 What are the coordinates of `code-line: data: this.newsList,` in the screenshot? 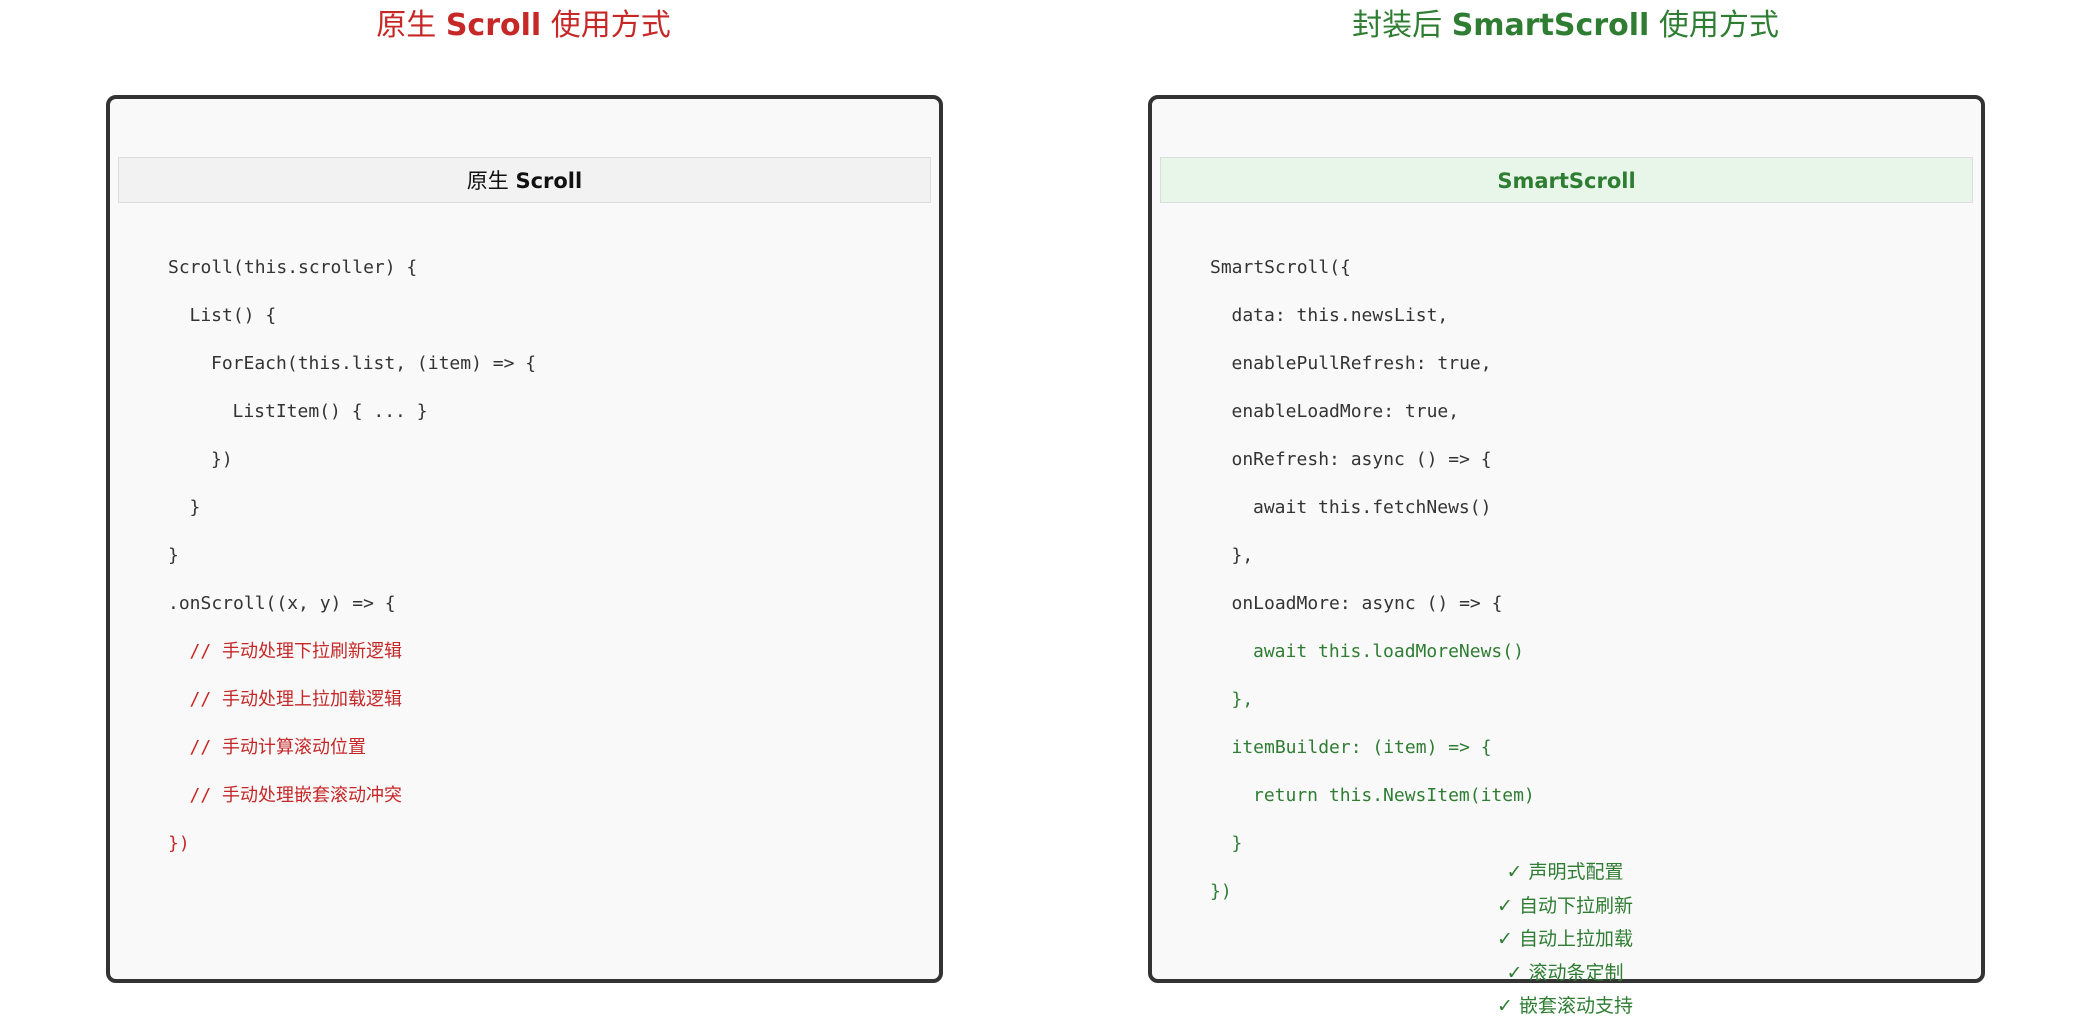 It's located at (1340, 315).